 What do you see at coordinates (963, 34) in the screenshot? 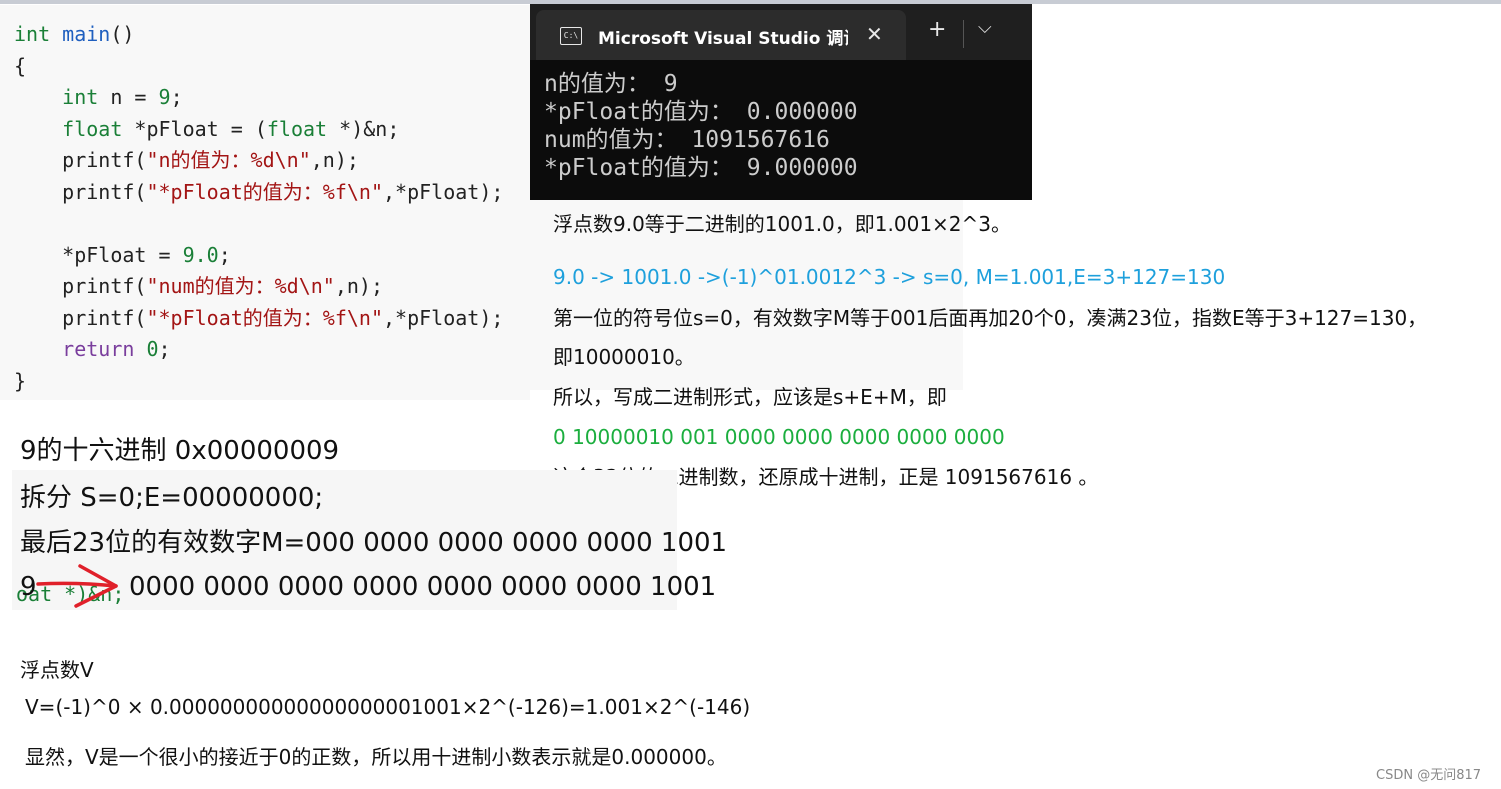
I see `tab-divider` at bounding box center [963, 34].